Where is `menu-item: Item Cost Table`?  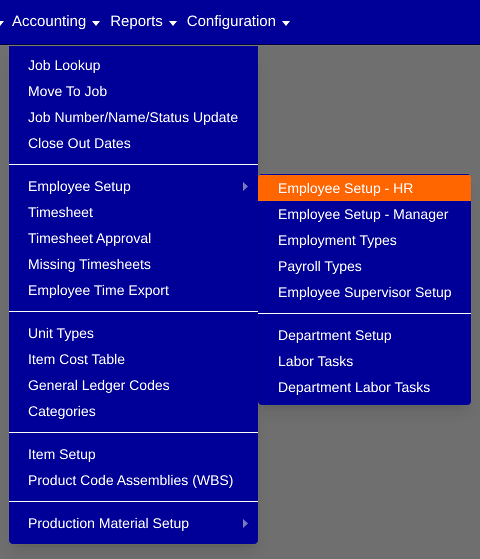
menu-item: Item Cost Table is located at coordinates (133, 359).